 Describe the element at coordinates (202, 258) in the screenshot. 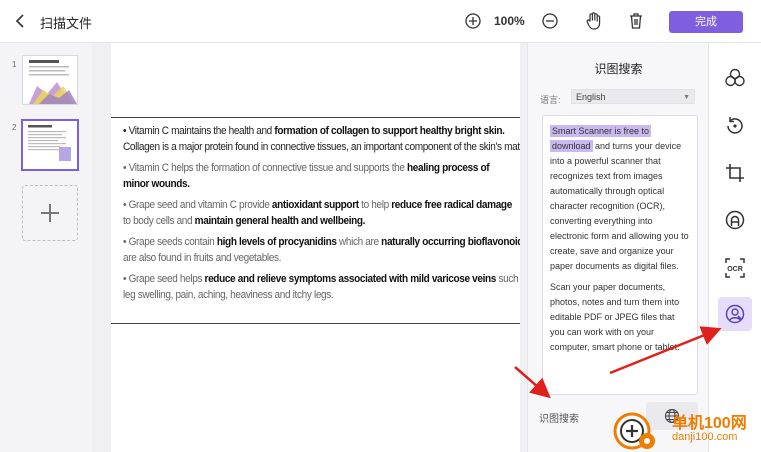

I see `doc-line: are also found in fruits and vegetables.` at that location.